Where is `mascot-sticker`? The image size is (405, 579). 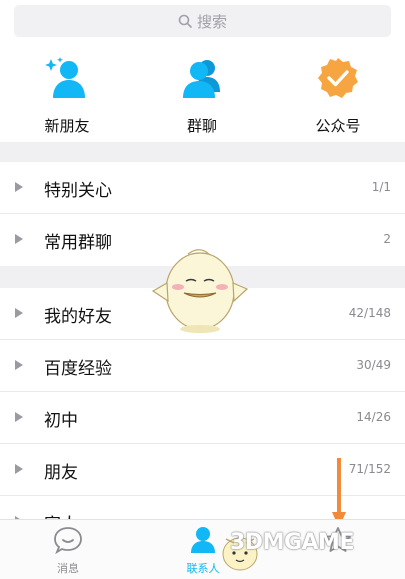 mascot-sticker is located at coordinates (200, 291).